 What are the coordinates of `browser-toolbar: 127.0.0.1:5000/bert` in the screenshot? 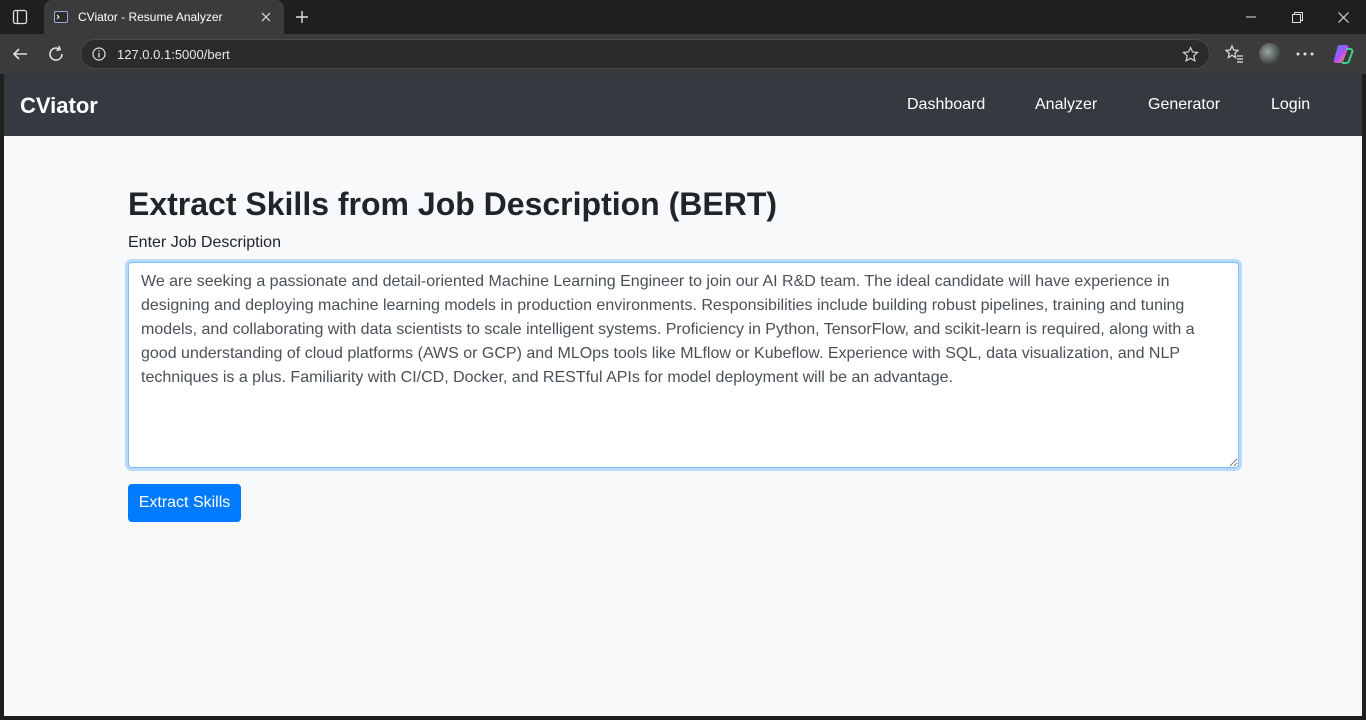 It's located at (683, 54).